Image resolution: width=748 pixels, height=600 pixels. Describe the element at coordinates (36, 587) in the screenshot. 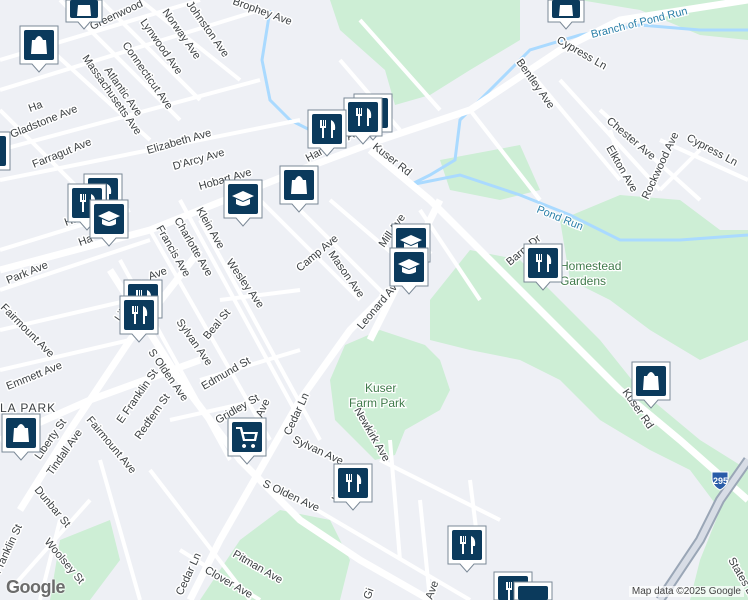

I see `google-logo: Google` at that location.